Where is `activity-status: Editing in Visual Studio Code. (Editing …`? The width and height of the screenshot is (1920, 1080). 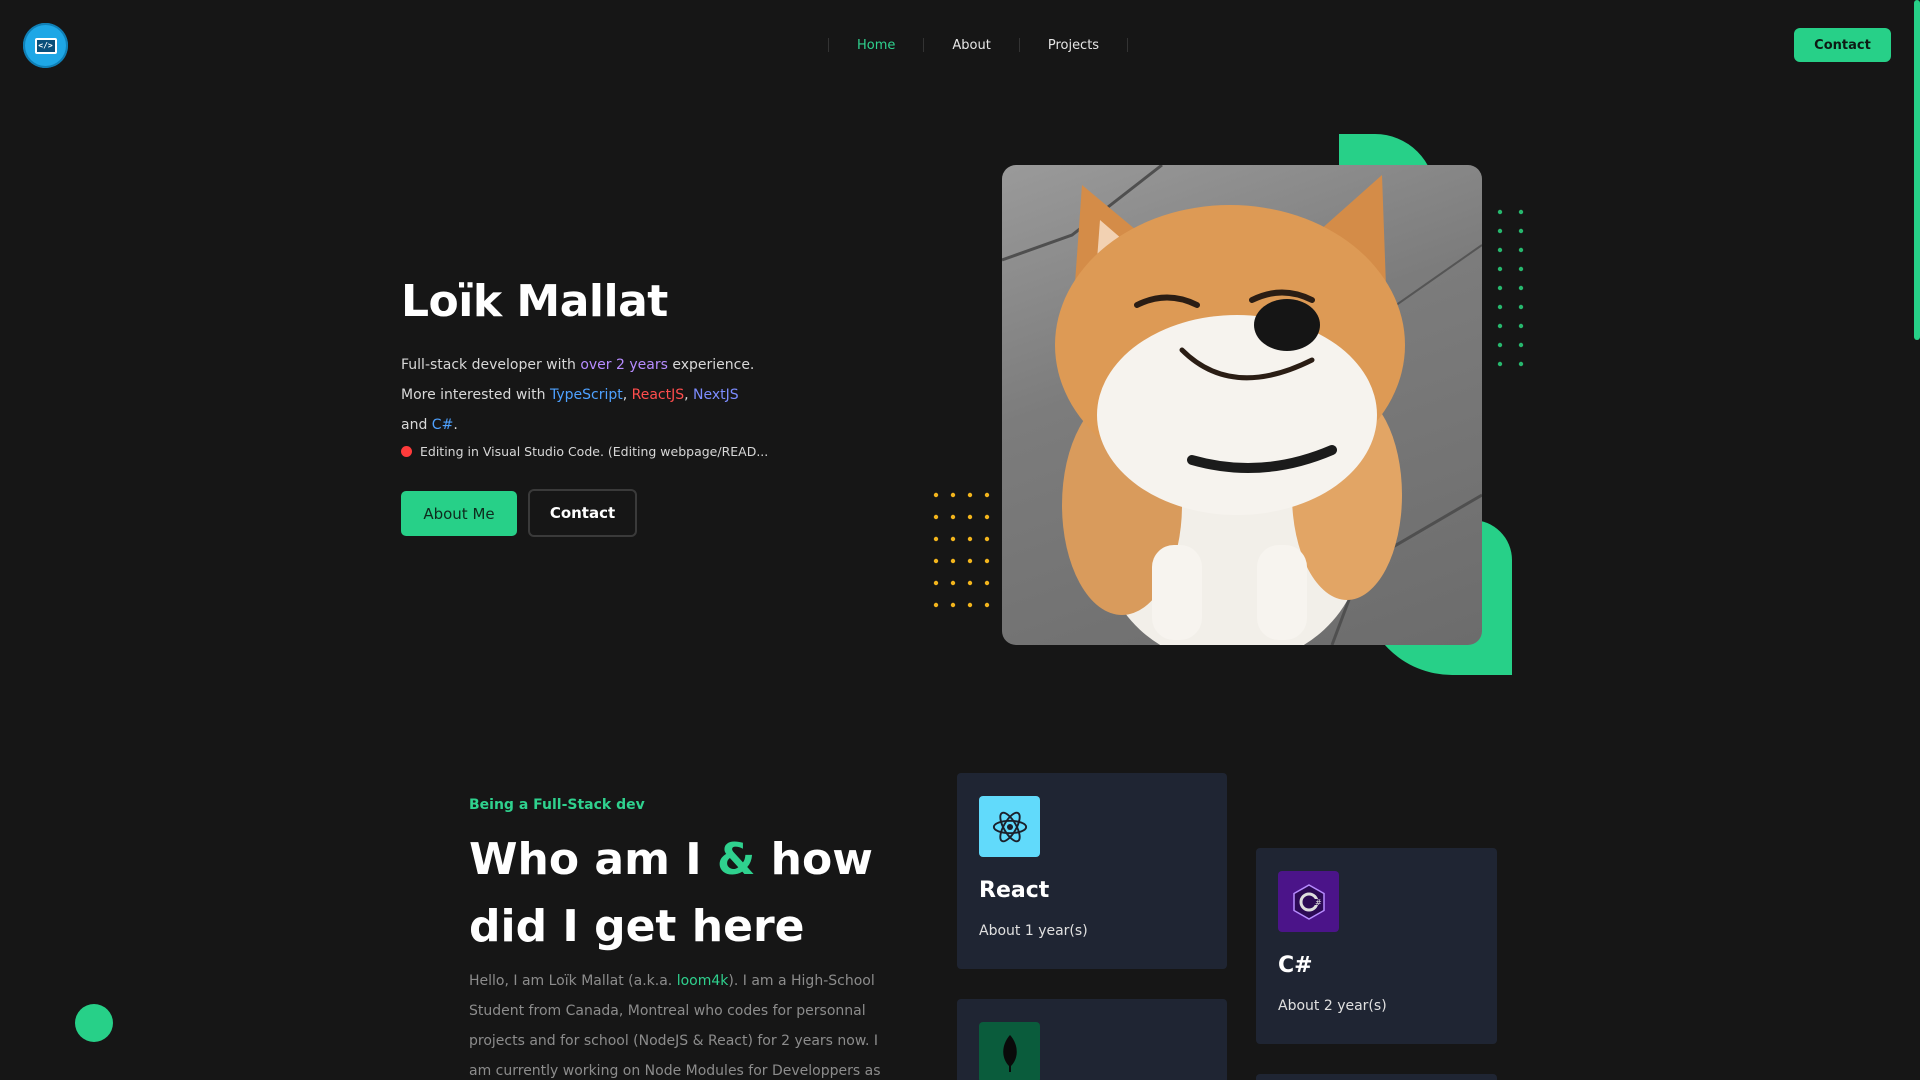
activity-status: Editing in Visual Studio Code. (Editing … is located at coordinates (584, 451).